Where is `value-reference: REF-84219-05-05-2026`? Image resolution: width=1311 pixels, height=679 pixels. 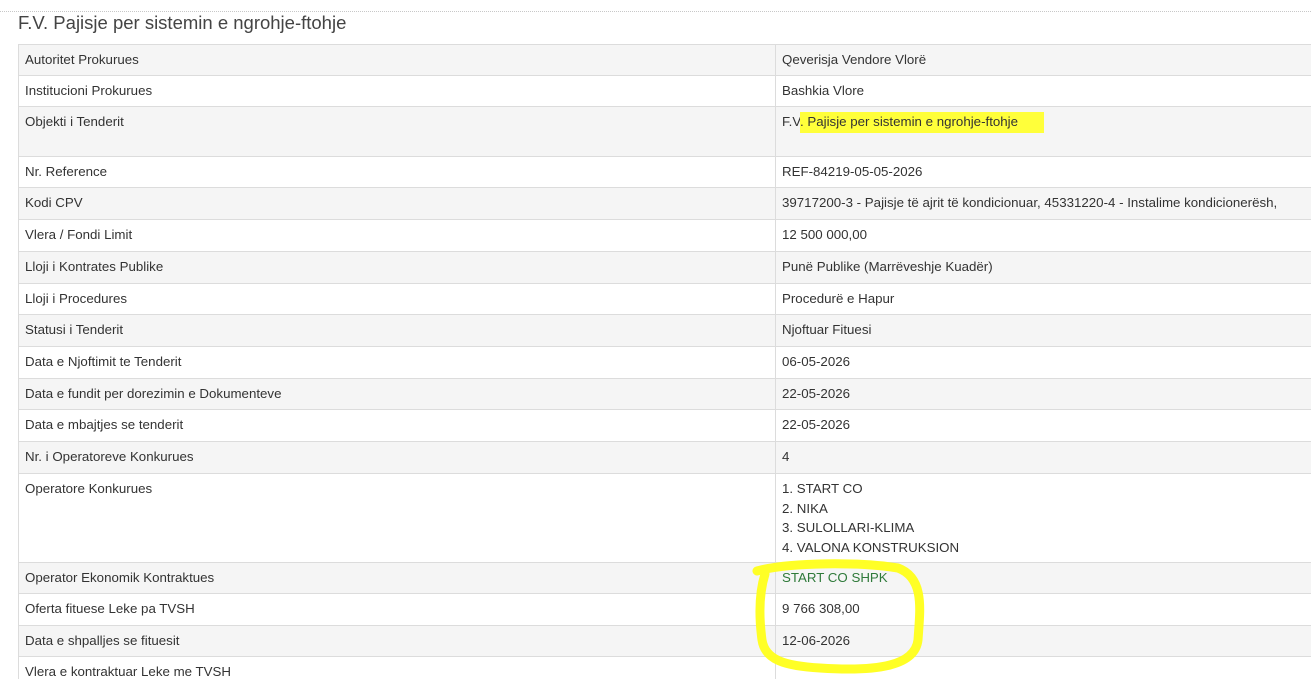 value-reference: REF-84219-05-05-2026 is located at coordinates (1043, 172).